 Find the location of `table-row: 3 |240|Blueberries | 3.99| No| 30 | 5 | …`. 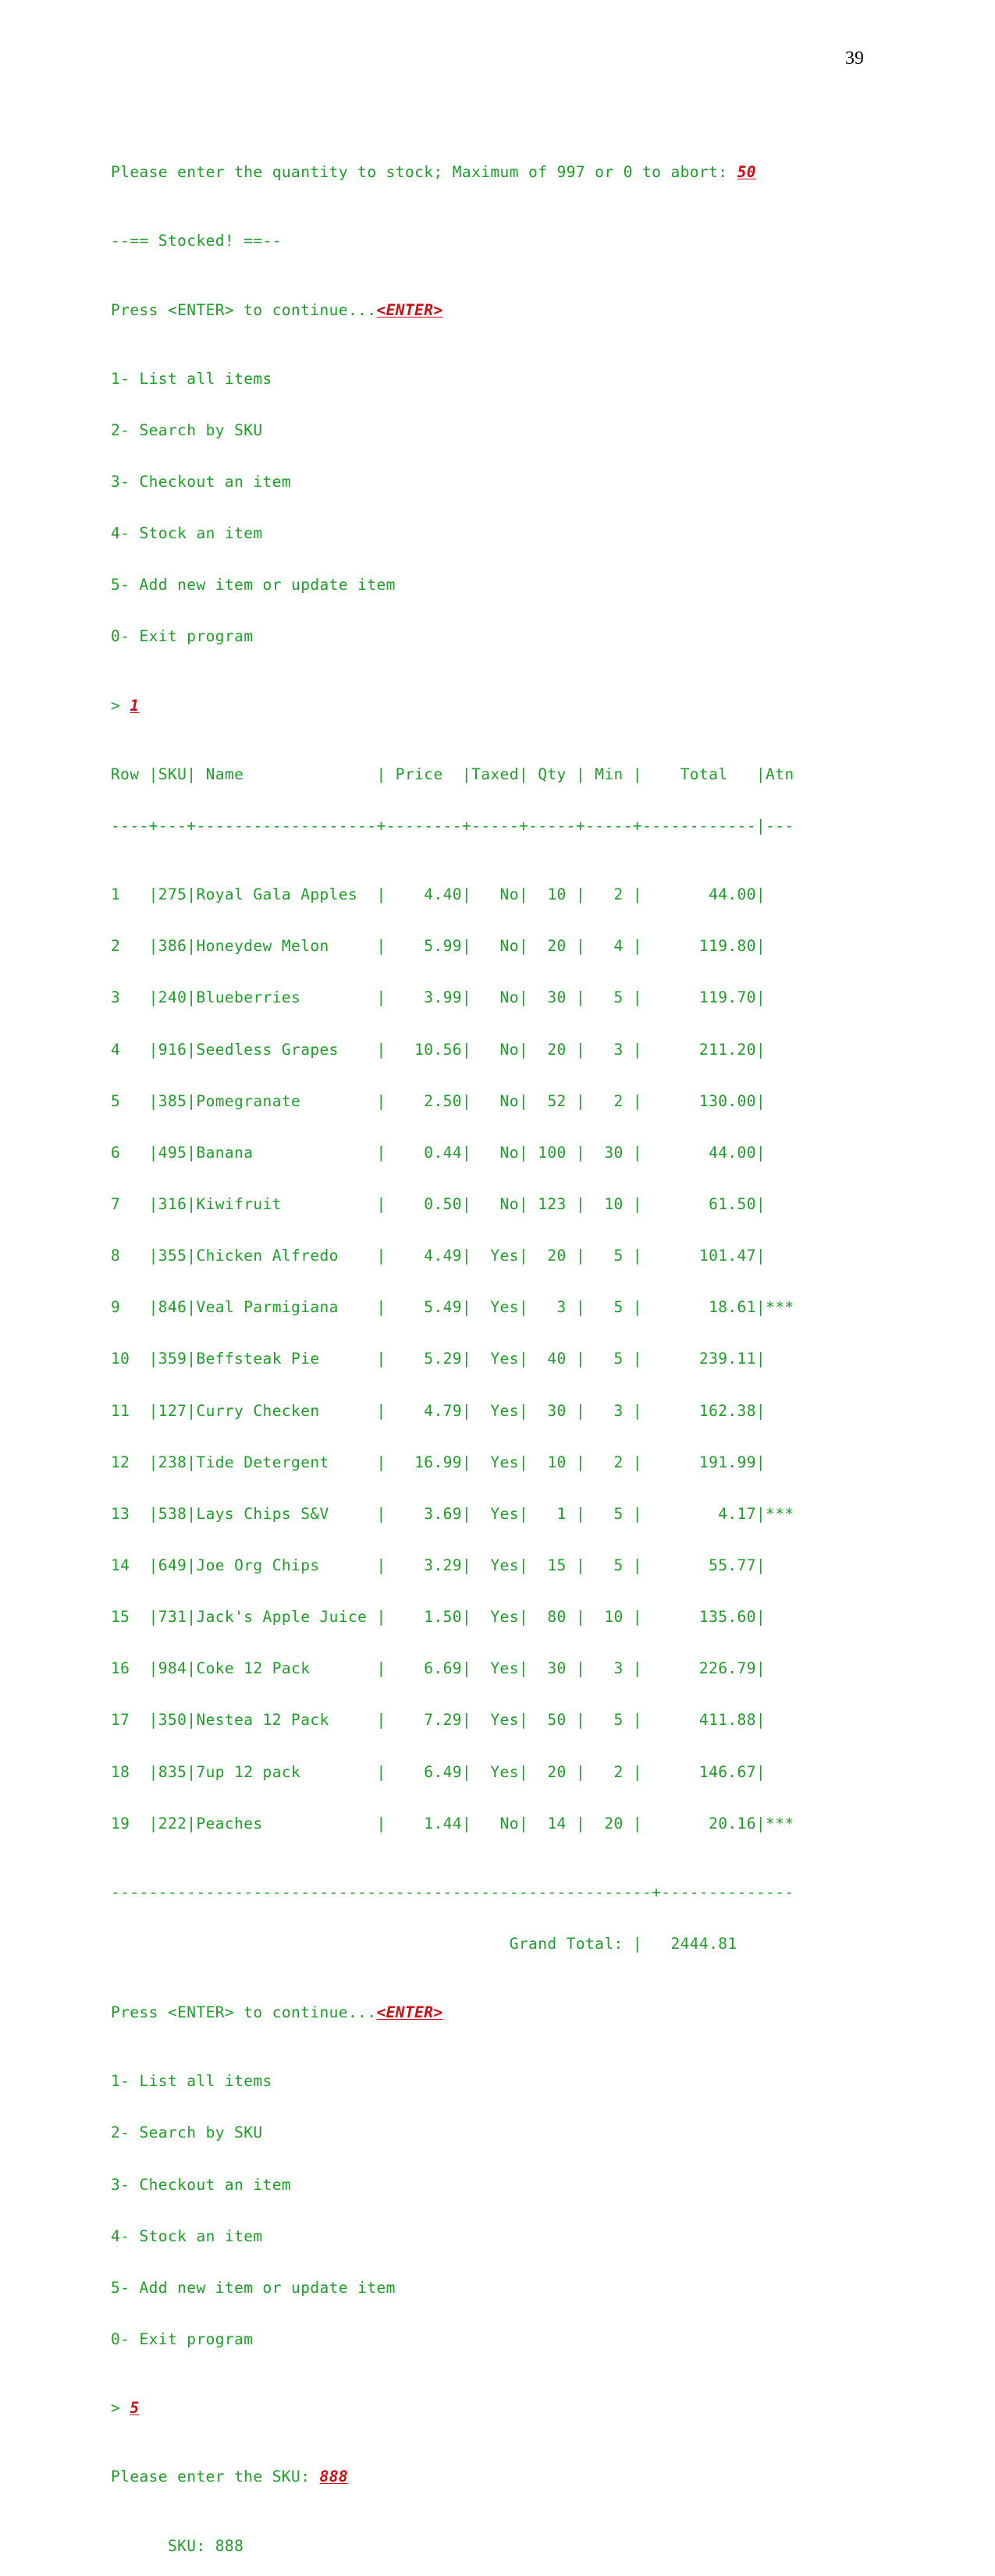

table-row: 3 |240|Blueberries | 3.99| No| 30 | 5 | … is located at coordinates (439, 997).